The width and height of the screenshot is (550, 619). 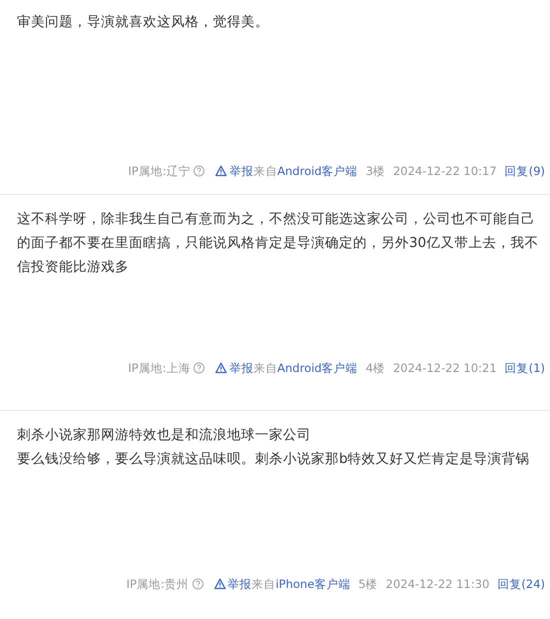 What do you see at coordinates (164, 435) in the screenshot?
I see `post-text: 刺杀小说家那网游特效也是和流浪地球一家公司` at bounding box center [164, 435].